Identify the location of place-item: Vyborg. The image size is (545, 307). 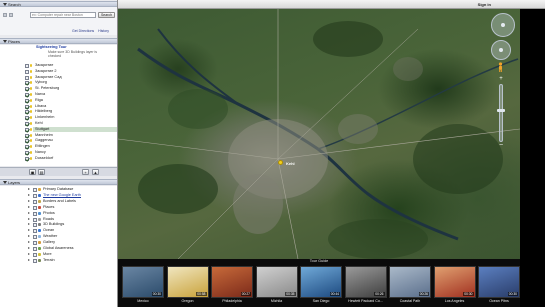
(36, 83).